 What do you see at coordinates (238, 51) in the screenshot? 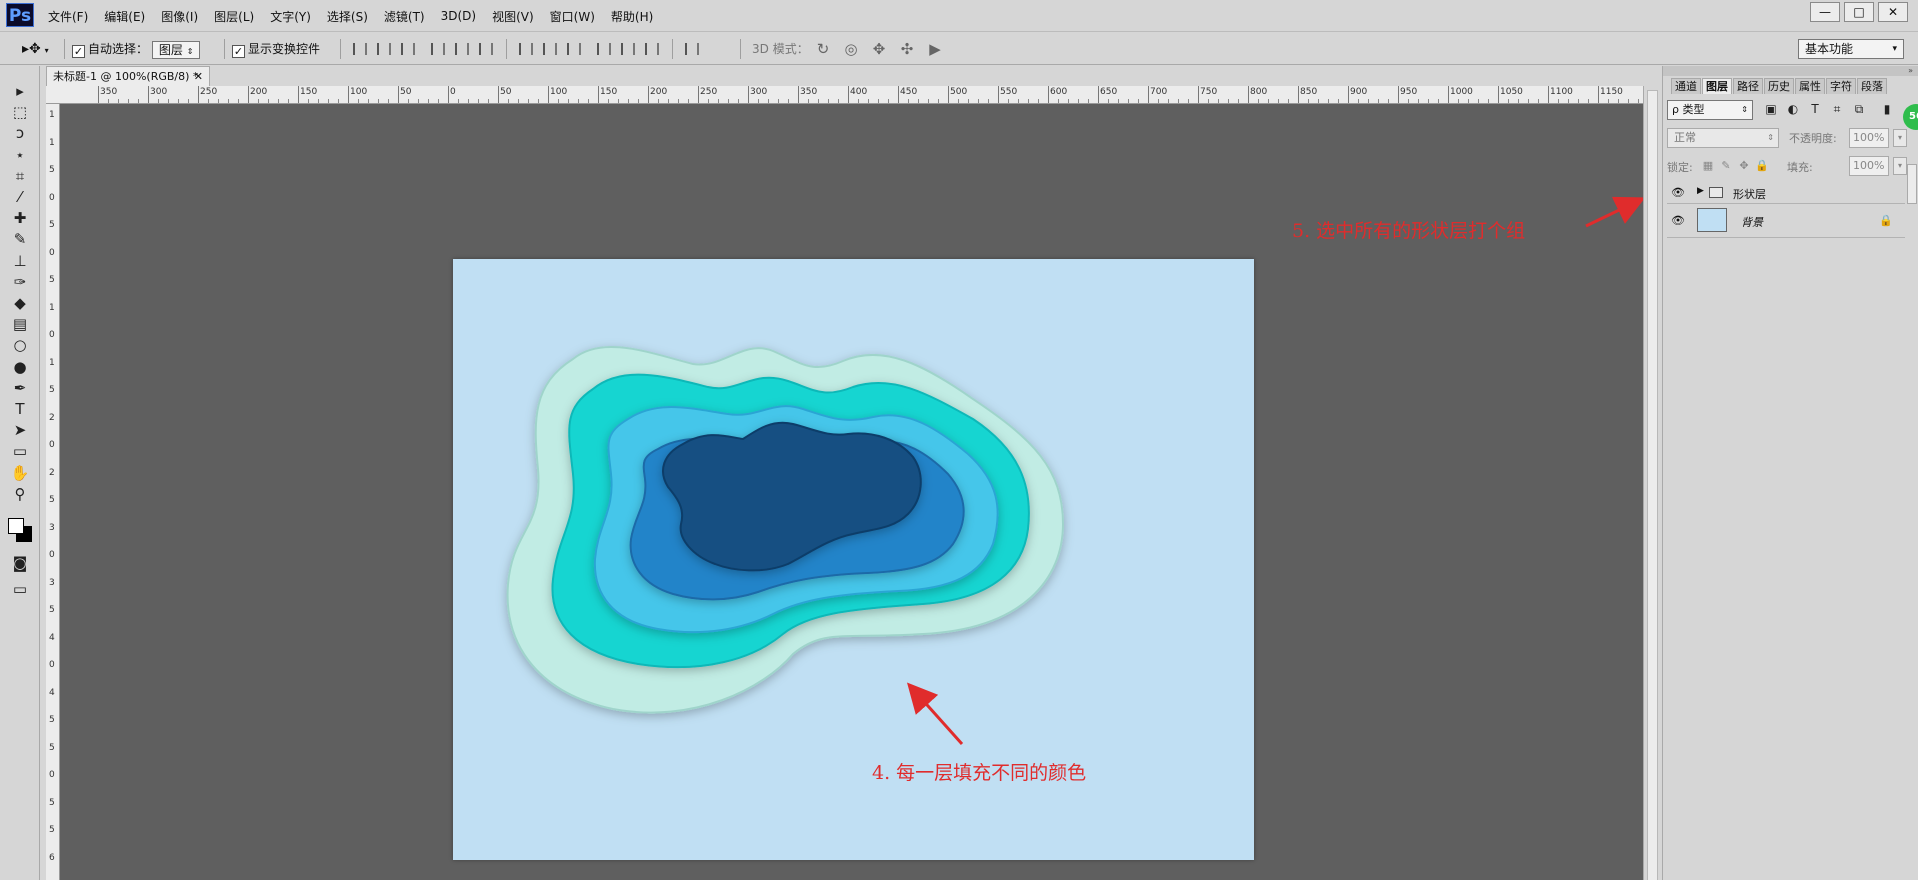
I see `show-transform-checkbox: ✓` at bounding box center [238, 51].